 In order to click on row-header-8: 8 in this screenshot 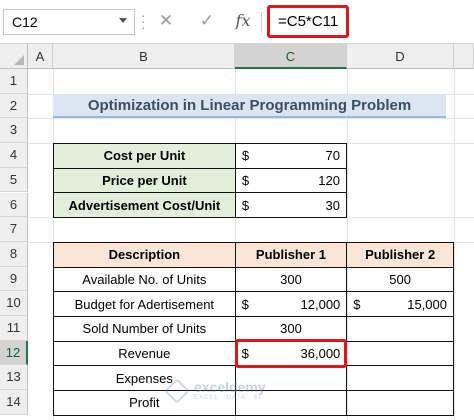, I will do `click(14, 254)`.